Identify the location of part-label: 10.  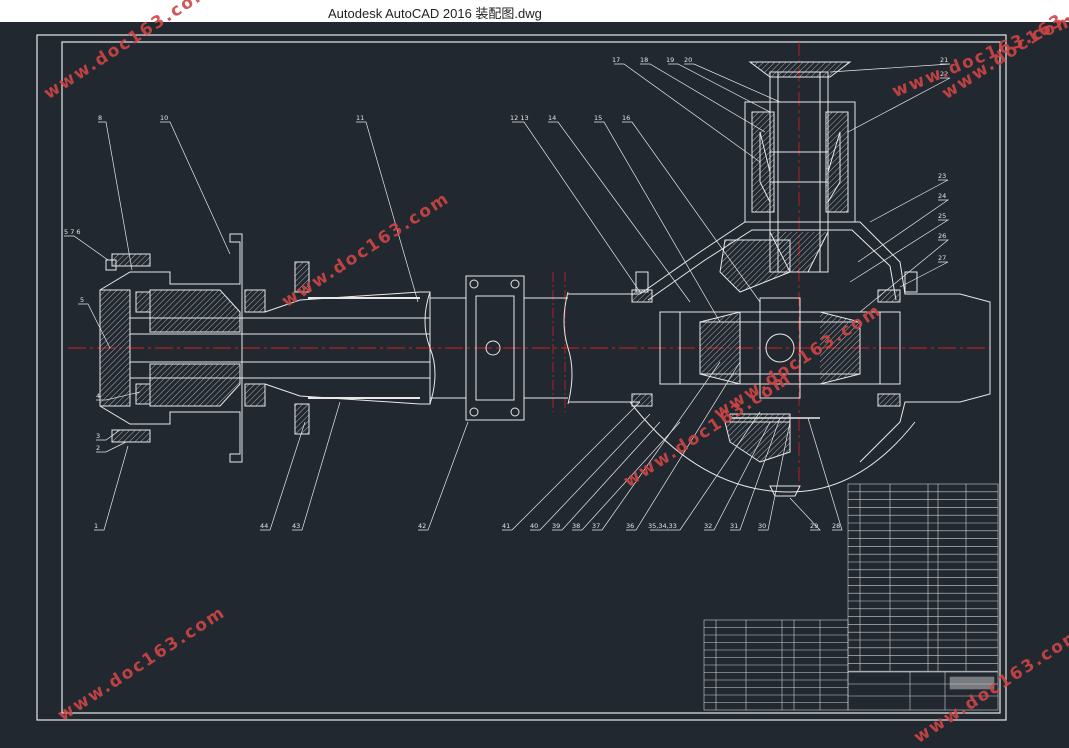
(164, 118).